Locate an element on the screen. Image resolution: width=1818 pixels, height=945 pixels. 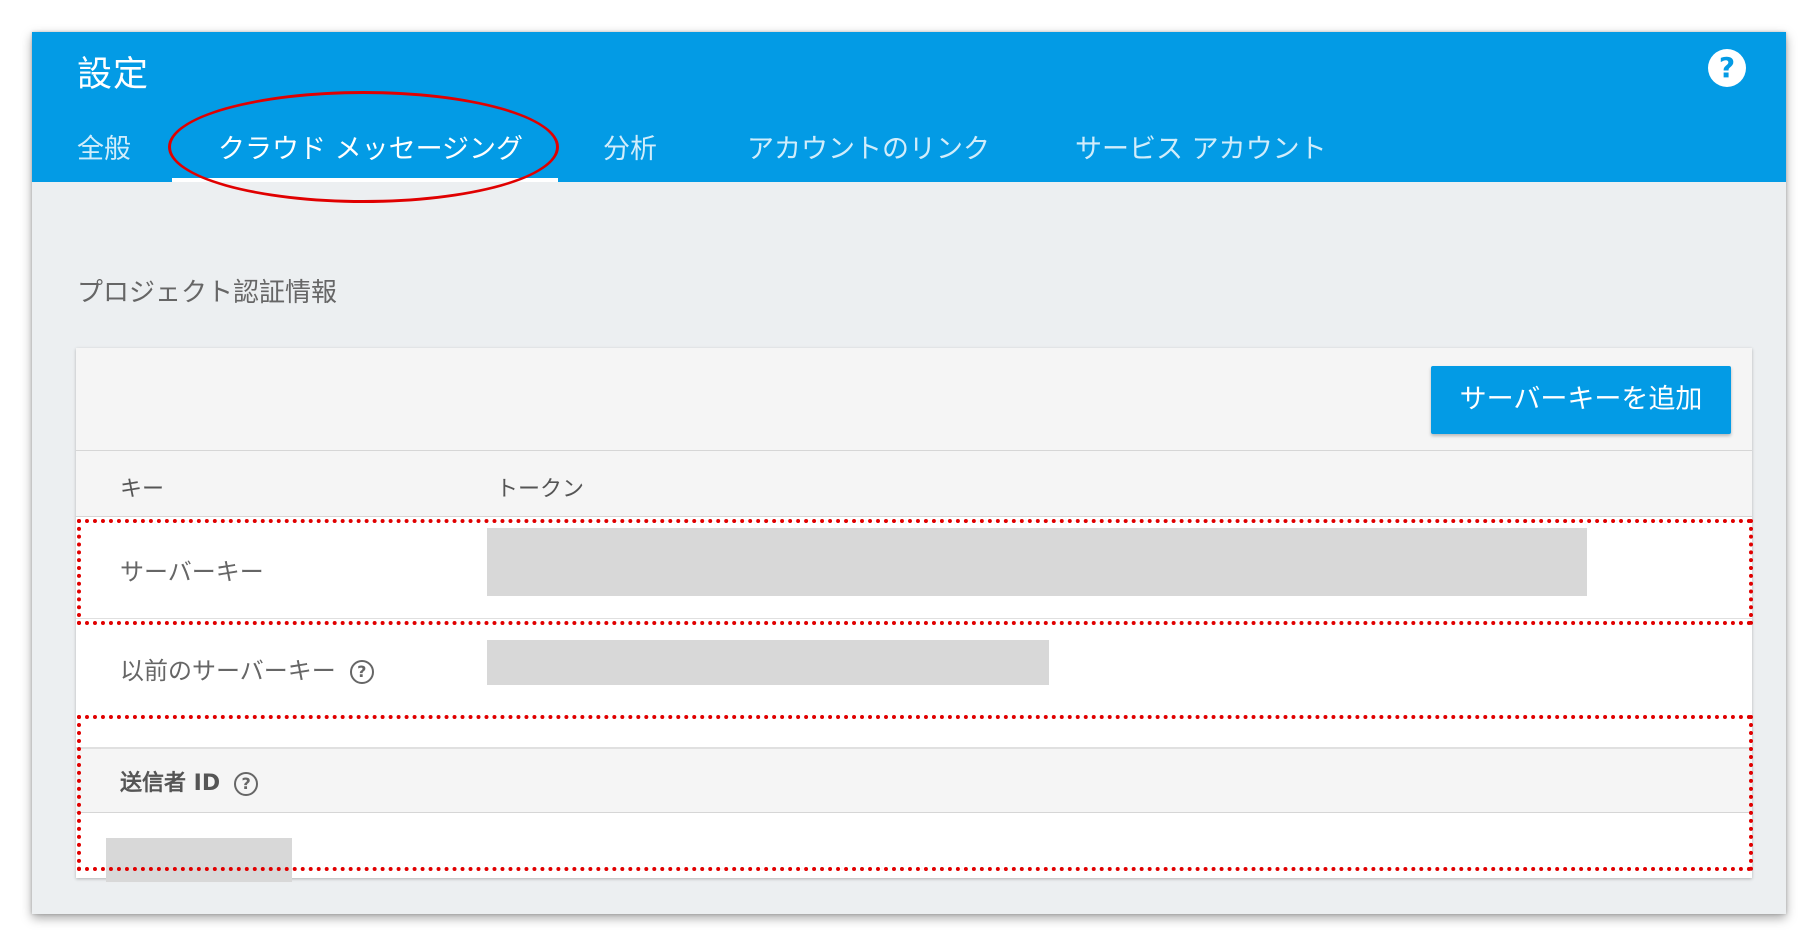
sender-id-value-redacted is located at coordinates (199, 860).